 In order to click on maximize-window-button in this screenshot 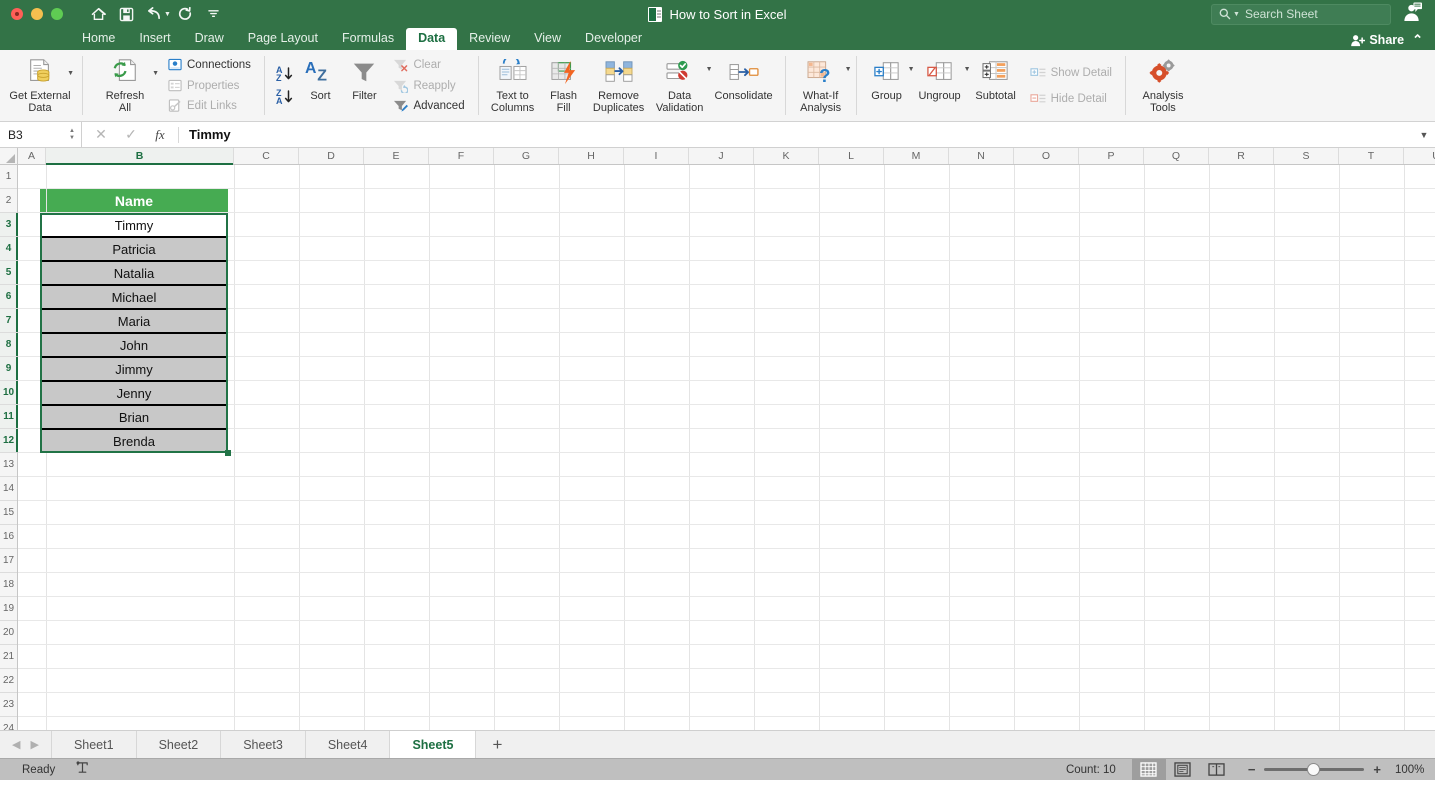, I will do `click(57, 14)`.